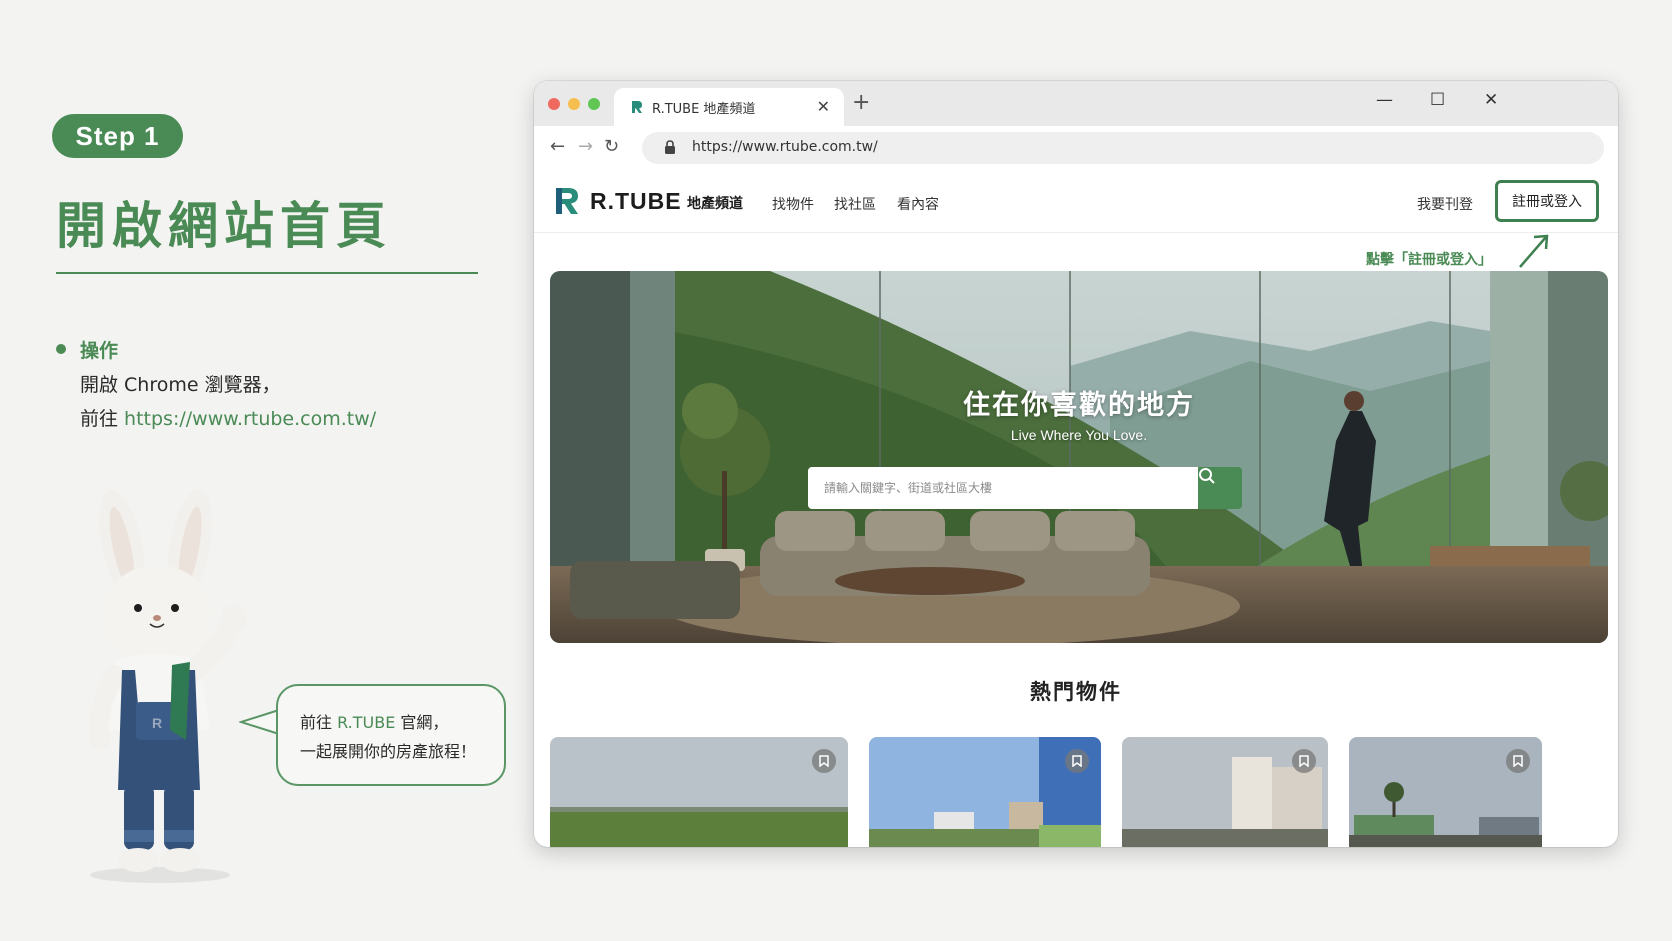 Image resolution: width=1672 pixels, height=941 pixels. What do you see at coordinates (267, 273) in the screenshot?
I see `title-divider` at bounding box center [267, 273].